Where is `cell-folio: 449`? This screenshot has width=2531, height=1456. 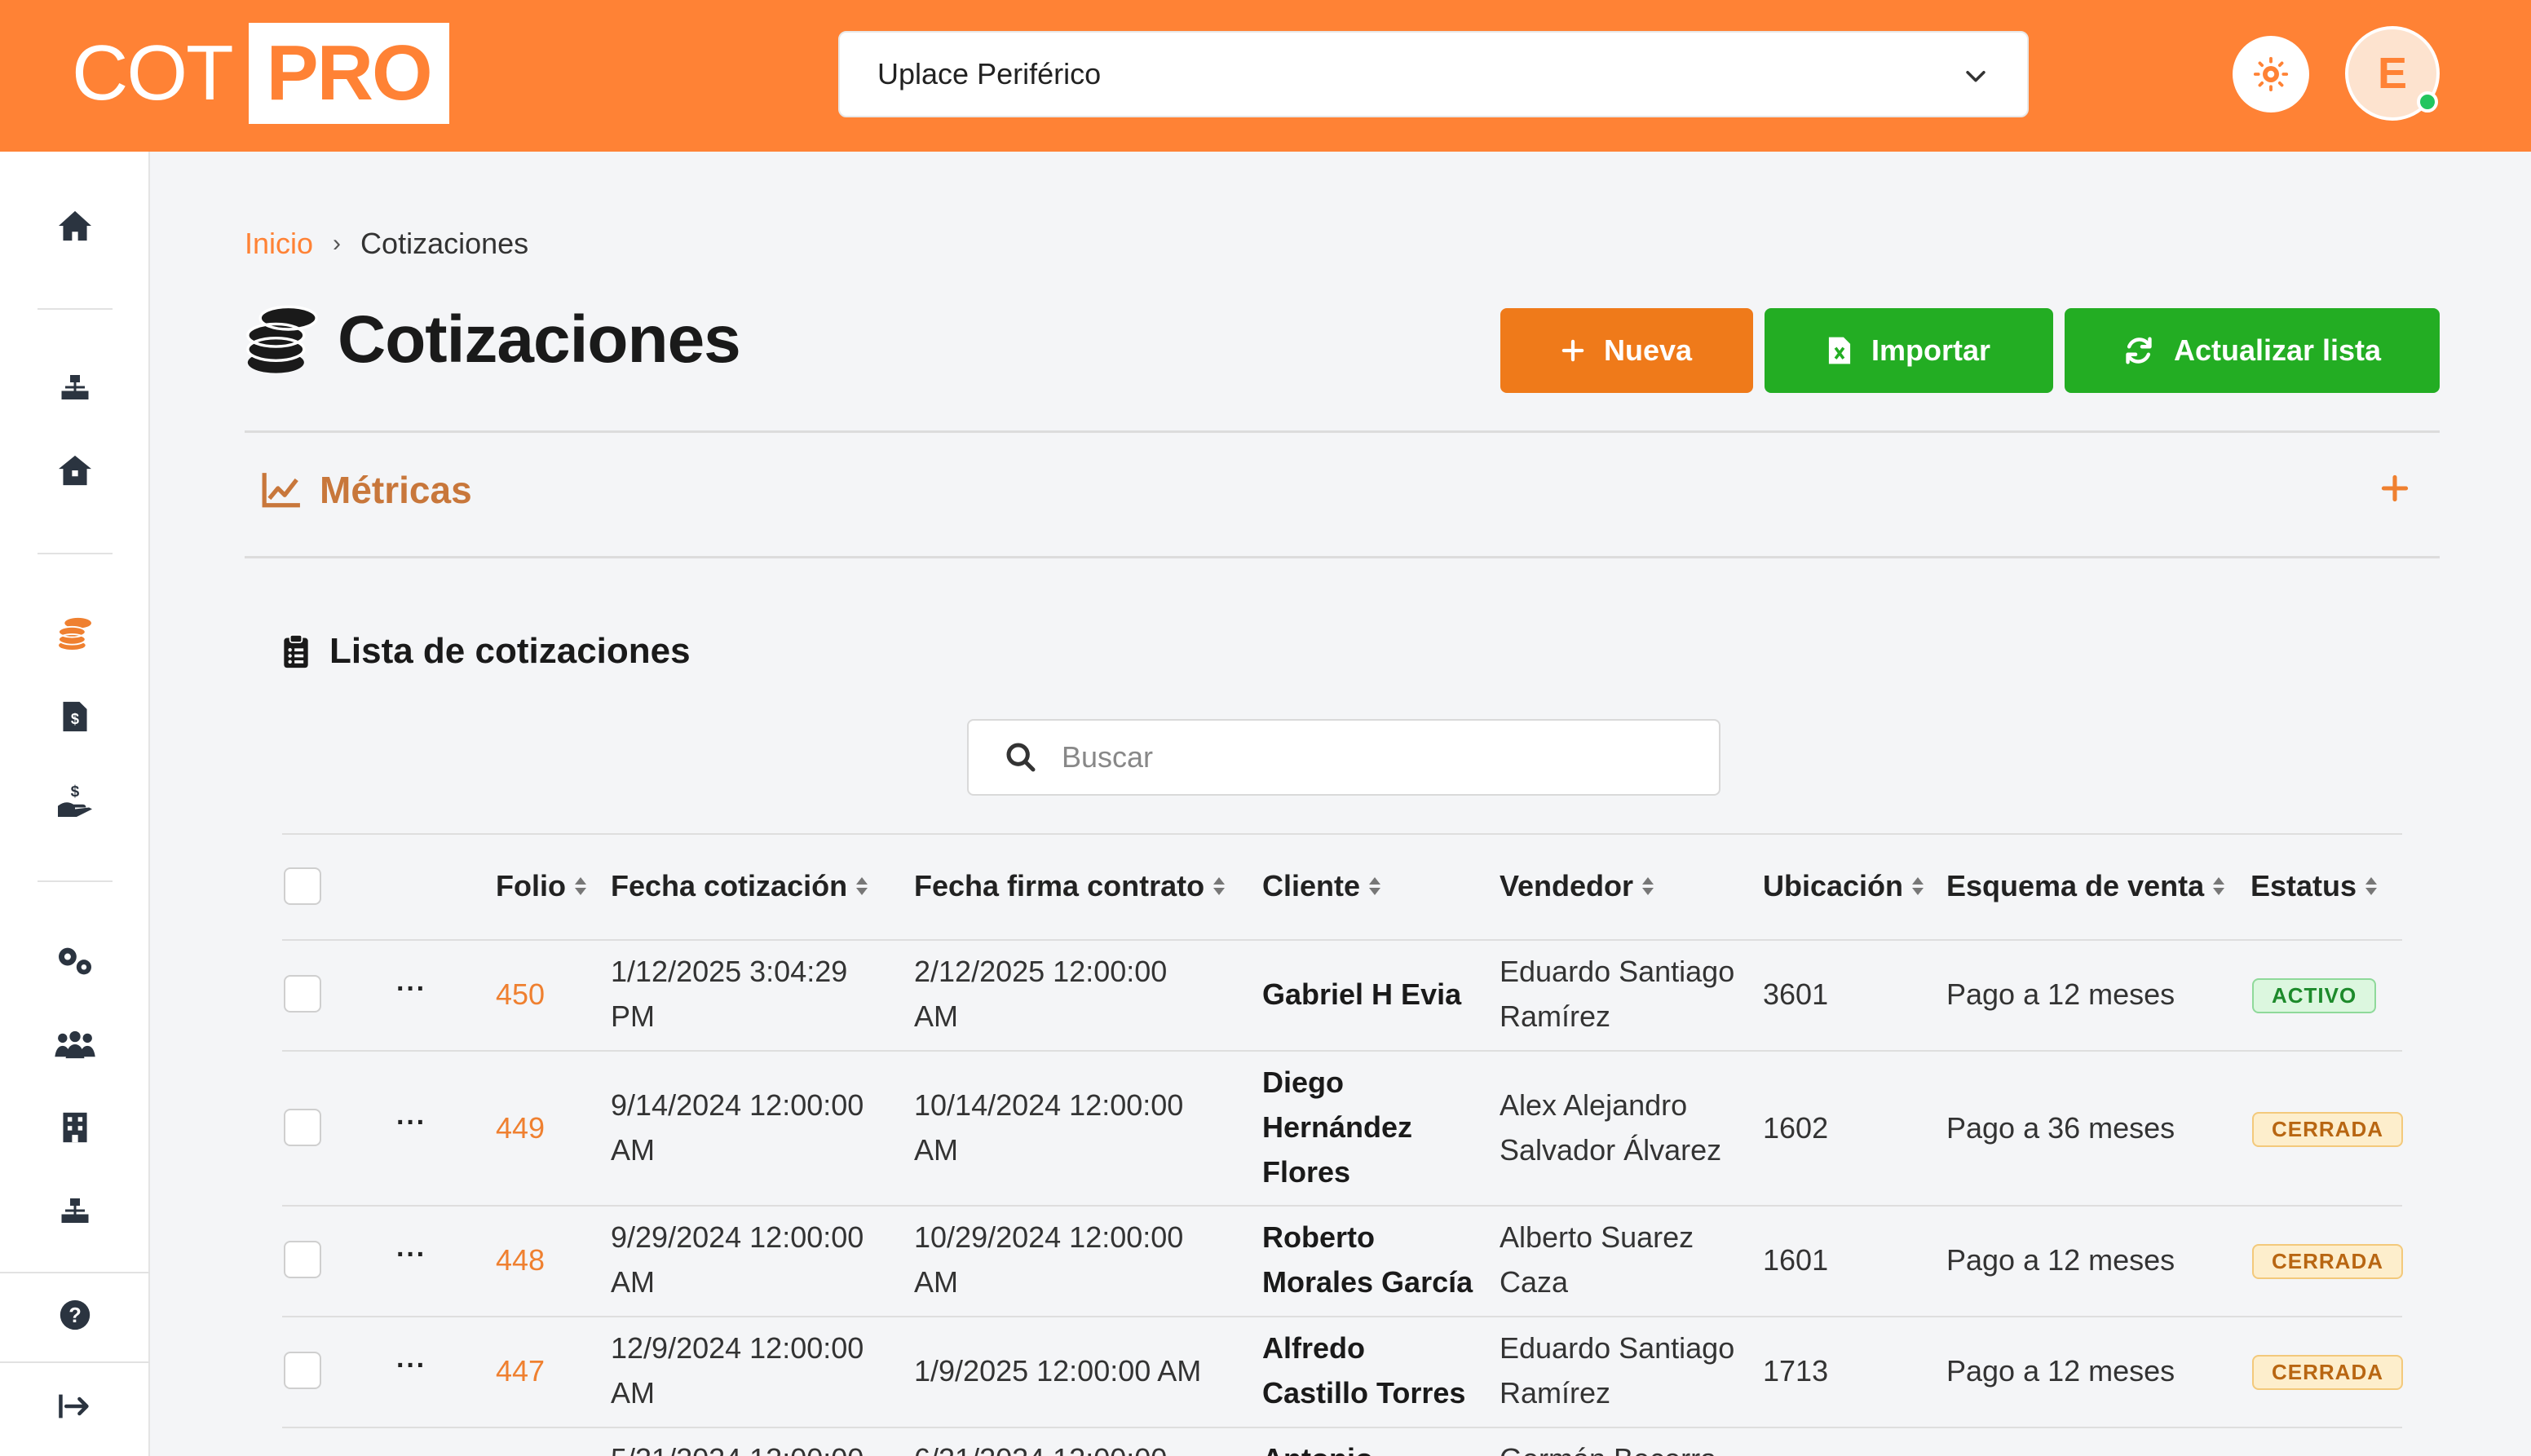 cell-folio: 449 is located at coordinates (520, 1127).